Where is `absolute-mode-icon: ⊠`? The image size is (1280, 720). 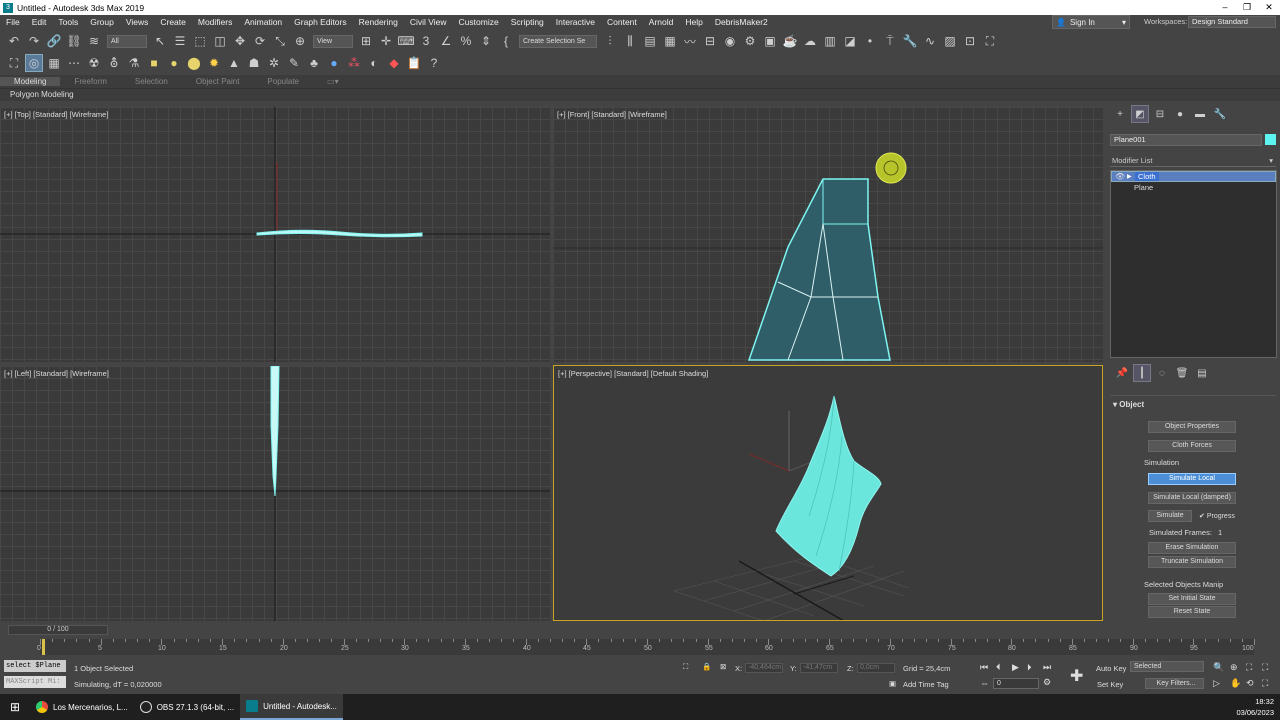
absolute-mode-icon: ⊠ is located at coordinates (723, 666).